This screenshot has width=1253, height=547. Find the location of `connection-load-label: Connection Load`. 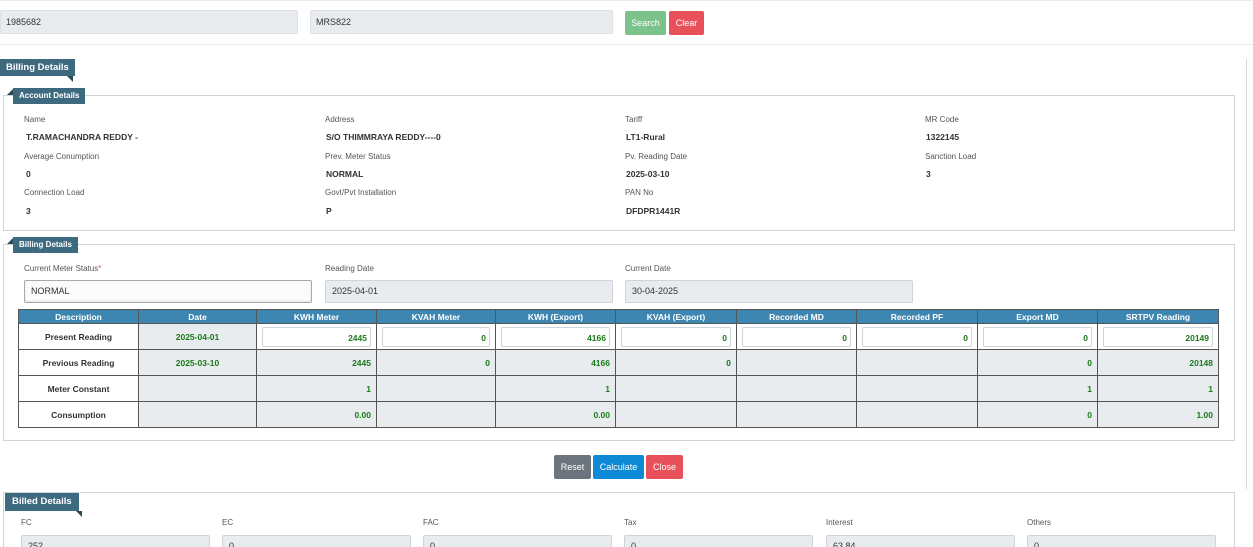

connection-load-label: Connection Load is located at coordinates (54, 192).